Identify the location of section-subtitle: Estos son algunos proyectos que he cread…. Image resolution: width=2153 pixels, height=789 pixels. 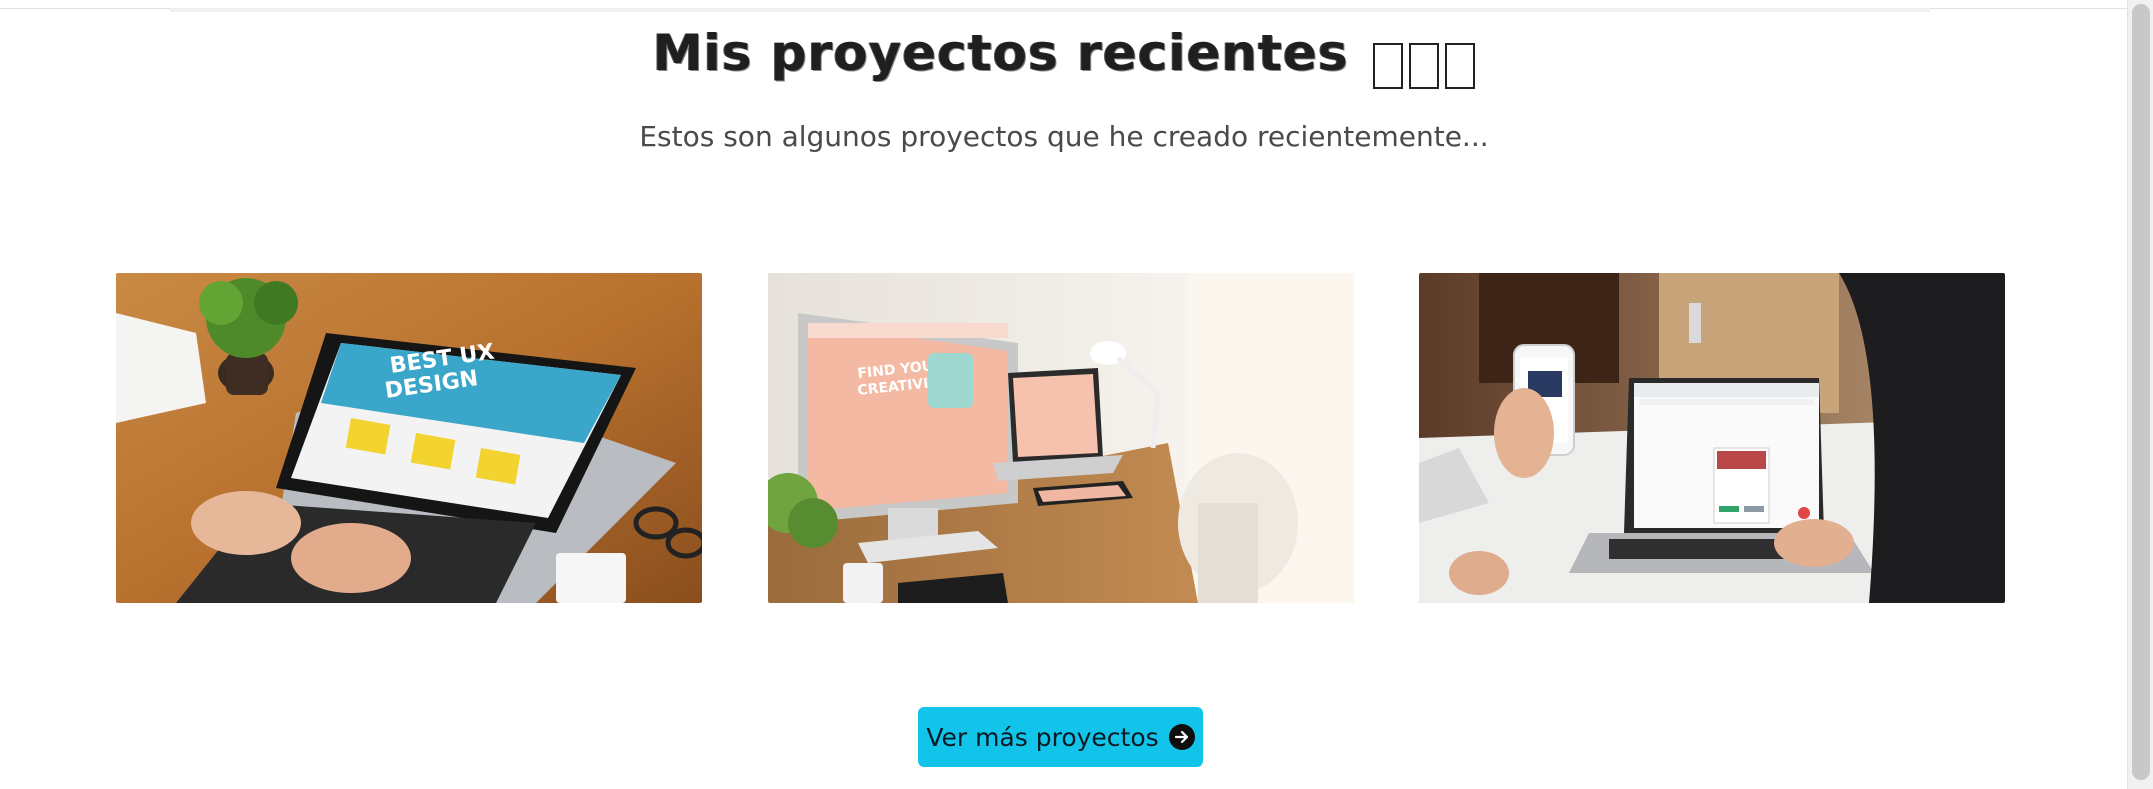
(1064, 136).